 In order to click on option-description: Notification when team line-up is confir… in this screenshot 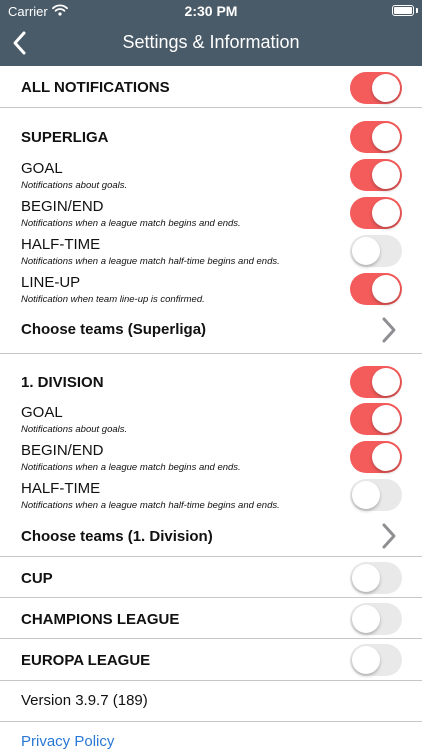, I will do `click(113, 299)`.